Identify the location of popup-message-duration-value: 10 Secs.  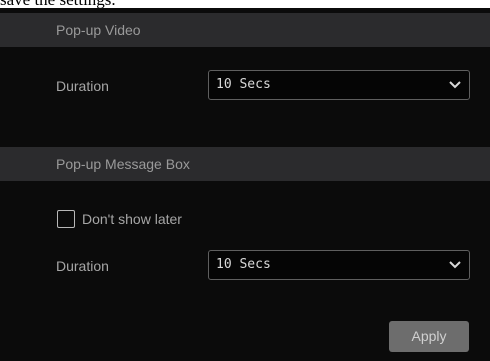
(243, 264).